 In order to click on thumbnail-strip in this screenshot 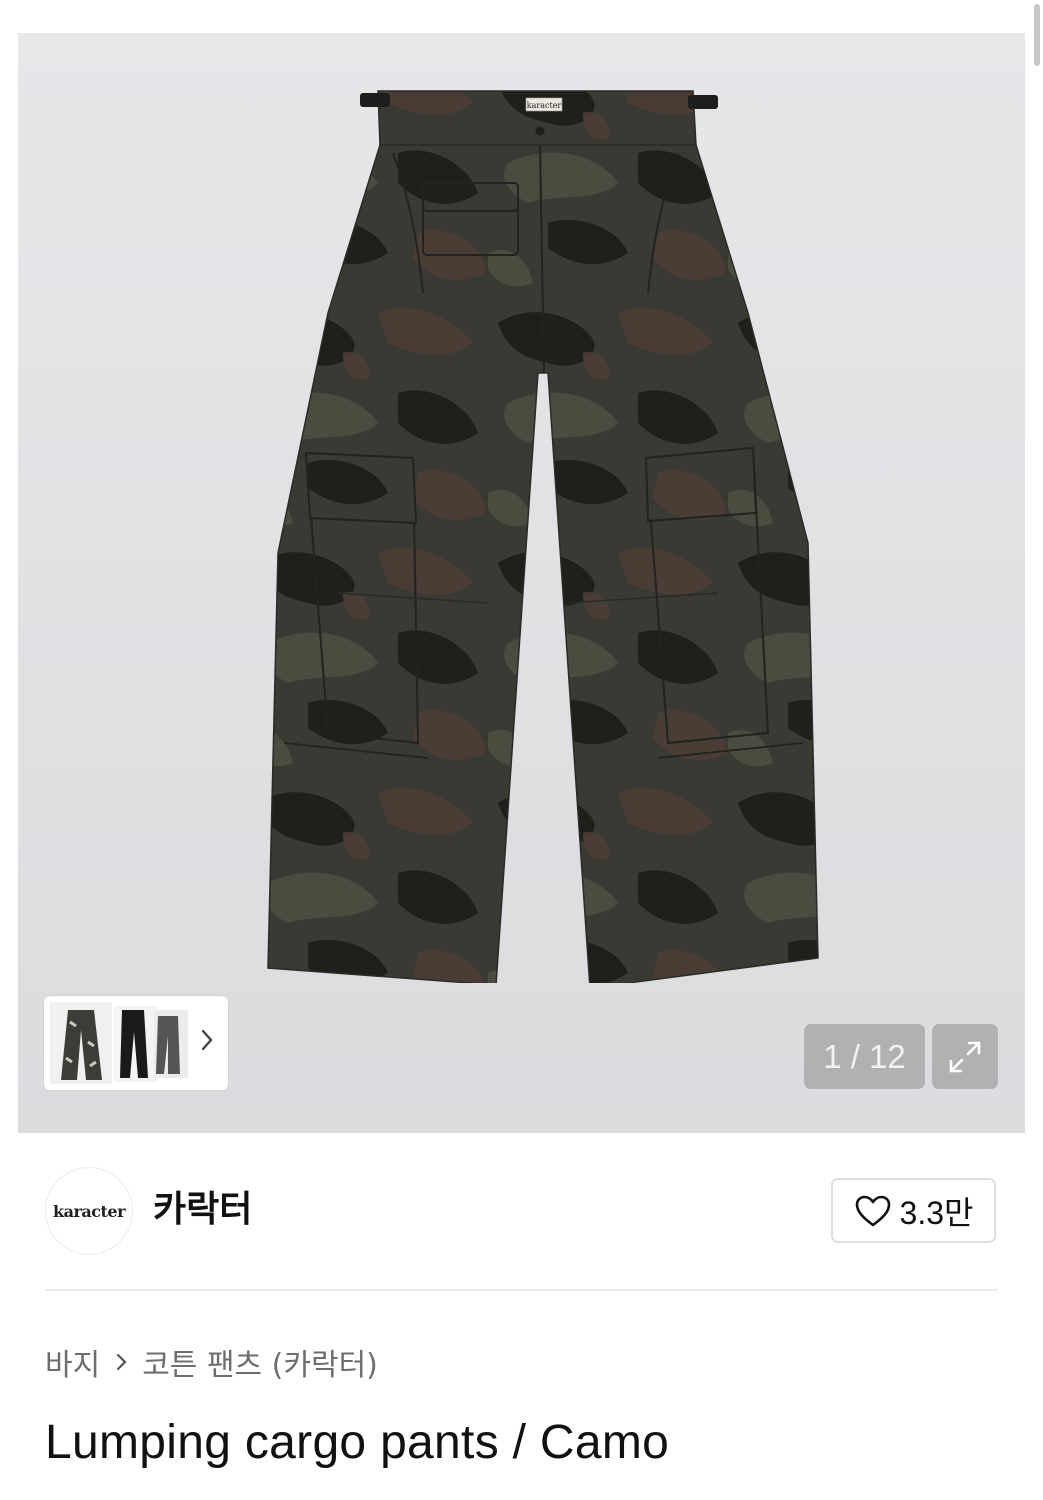, I will do `click(136, 1043)`.